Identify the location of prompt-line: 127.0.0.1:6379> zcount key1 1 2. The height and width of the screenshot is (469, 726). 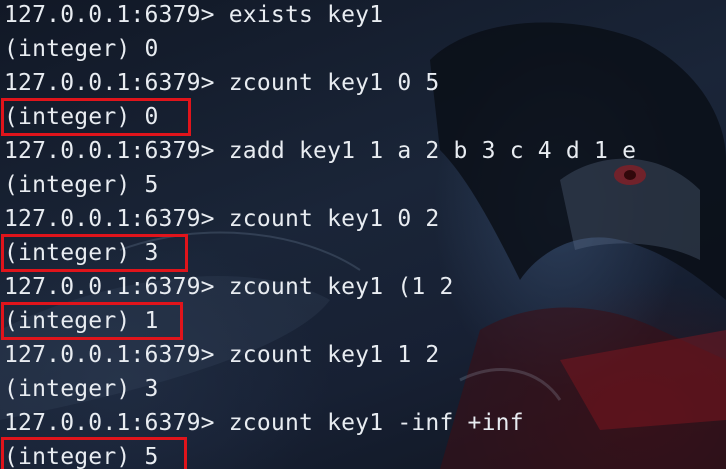
(222, 355).